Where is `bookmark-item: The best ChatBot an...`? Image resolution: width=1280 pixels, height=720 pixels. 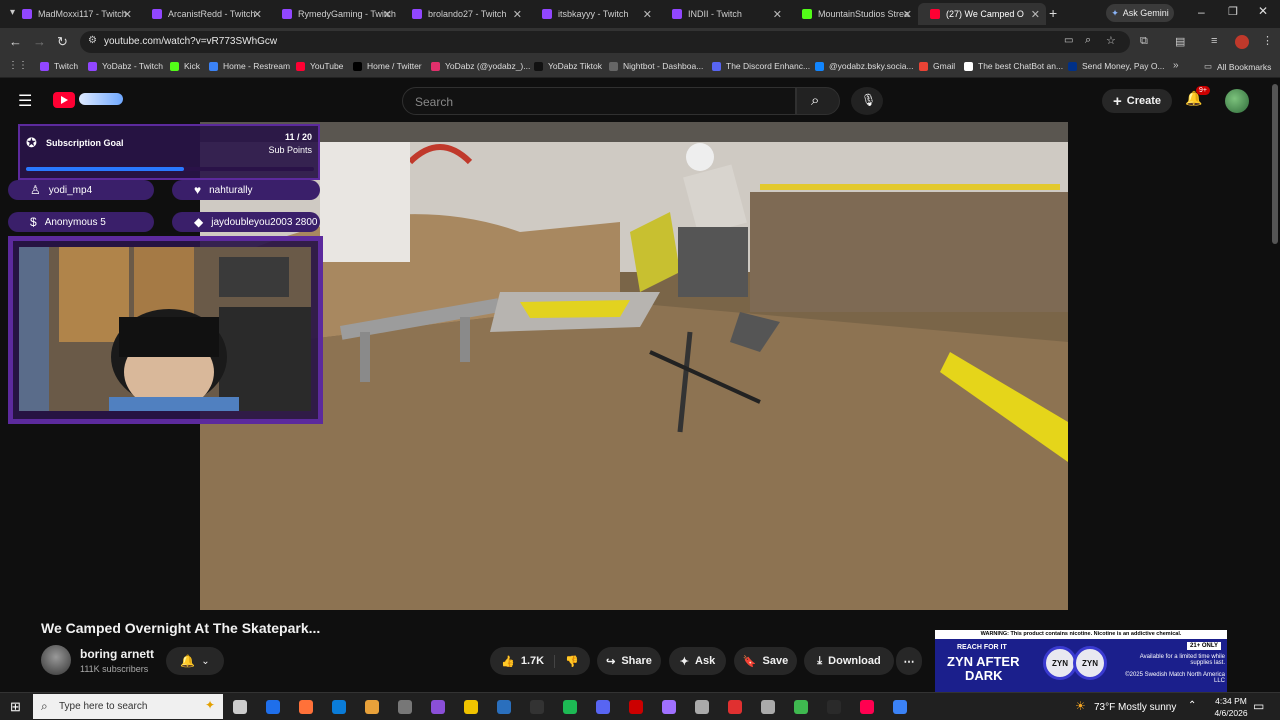 bookmark-item: The best ChatBot an... is located at coordinates (1013, 66).